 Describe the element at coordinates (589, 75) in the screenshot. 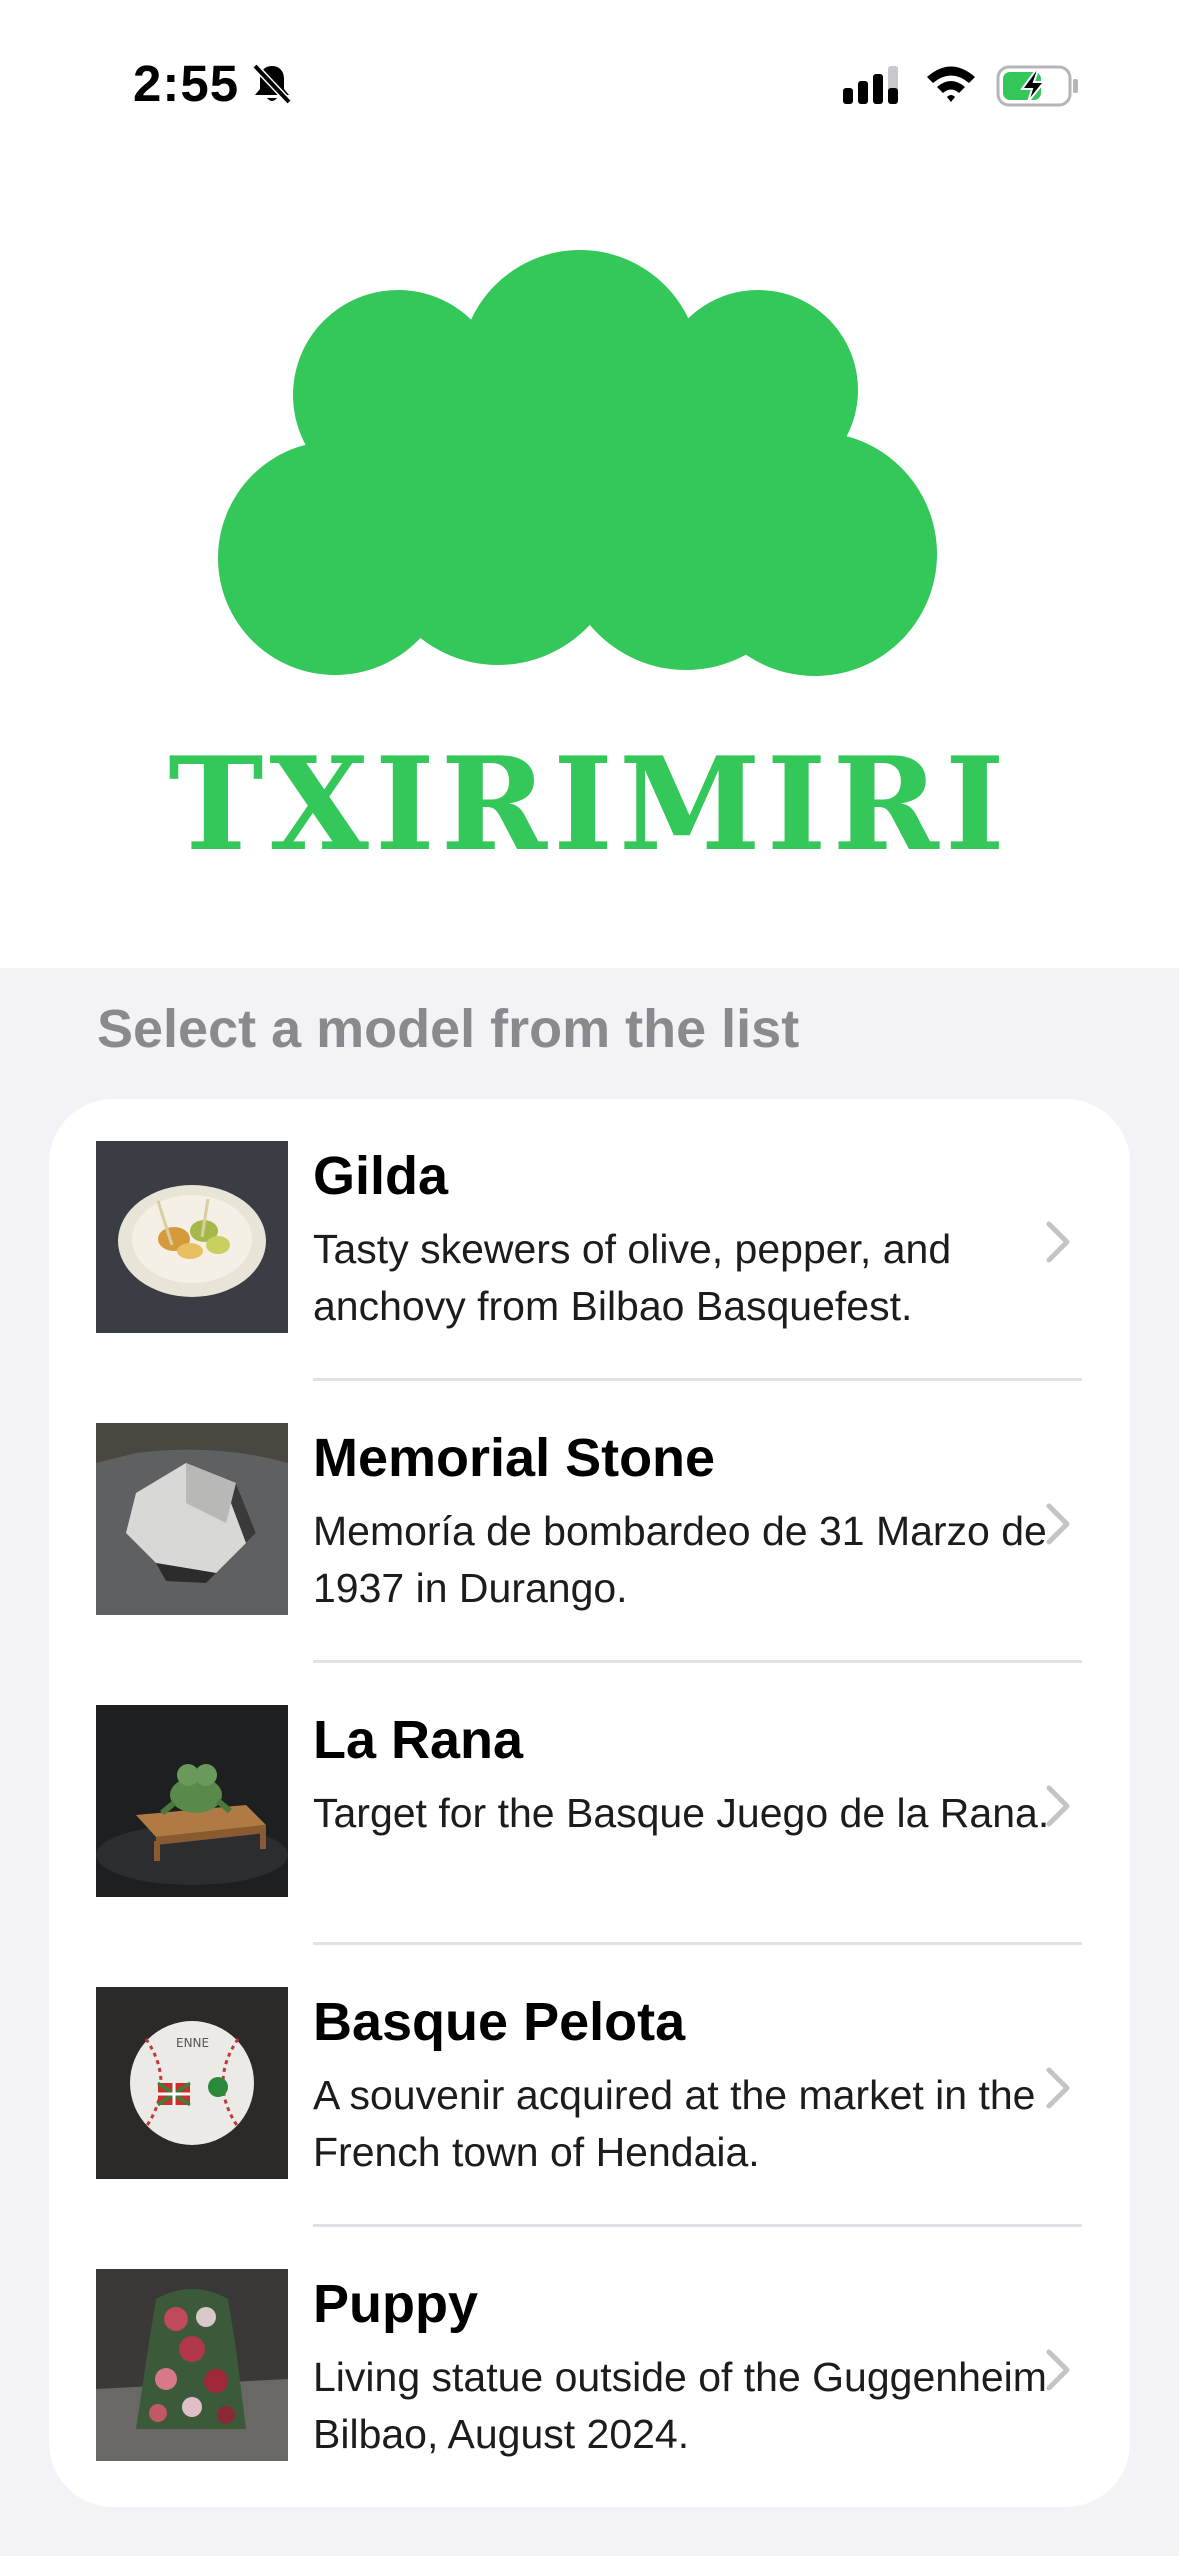

I see `status-bar: 2:55` at that location.